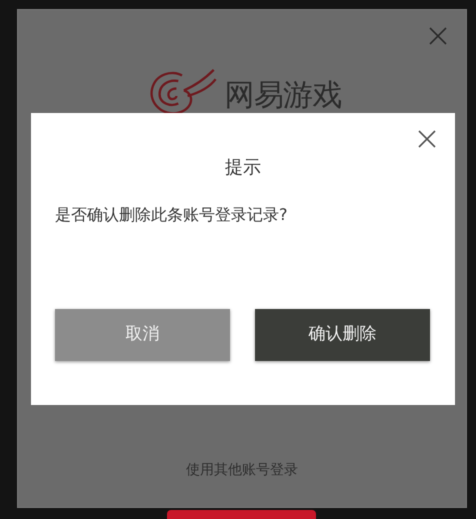  Describe the element at coordinates (171, 214) in the screenshot. I see `dialog-message: 是否确认删除此条账号登录记录?` at that location.